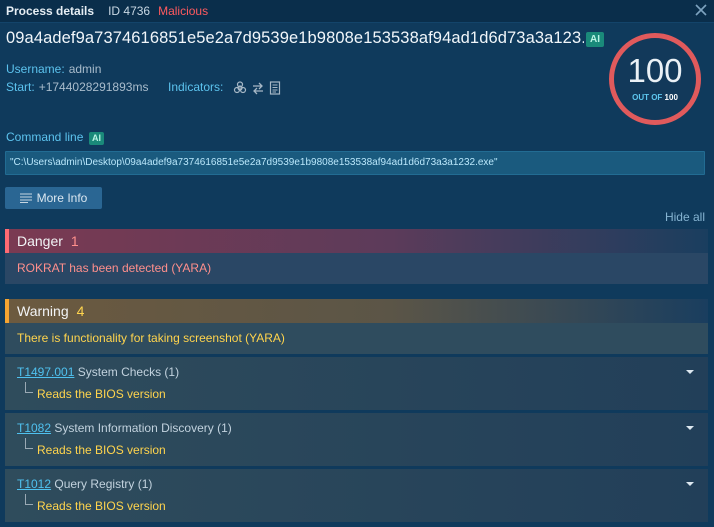 Image resolution: width=714 pixels, height=527 pixels. Describe the element at coordinates (701, 10) in the screenshot. I see `close-icon` at that location.